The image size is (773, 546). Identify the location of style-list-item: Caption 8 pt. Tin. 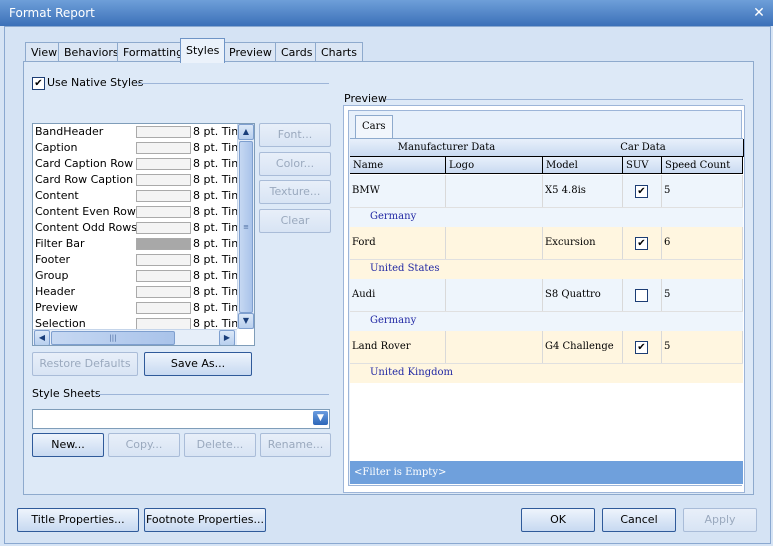
(143, 148).